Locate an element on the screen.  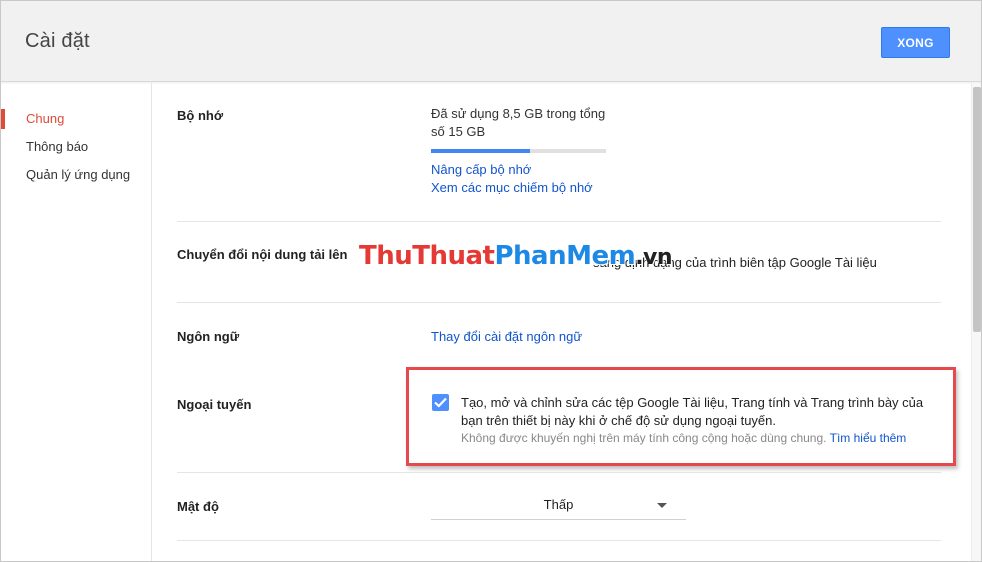
scrollbar-thumb is located at coordinates (977, 209).